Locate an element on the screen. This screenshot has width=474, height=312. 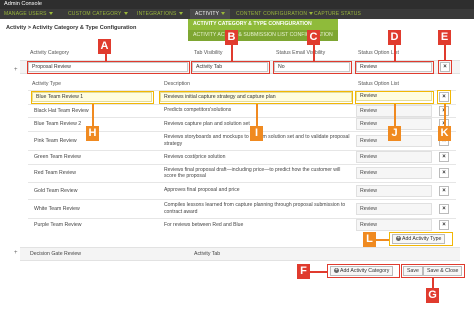
callout-label-h: H is located at coordinates (92, 133).